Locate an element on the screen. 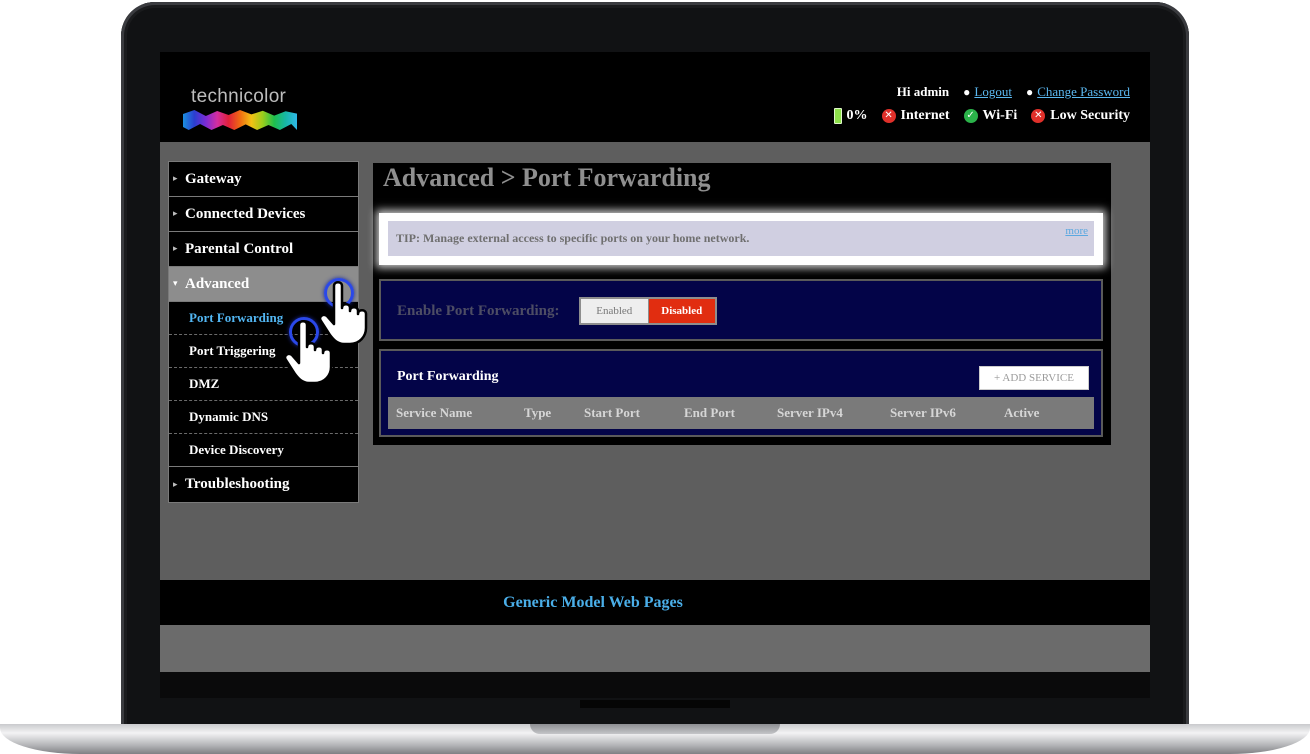 This screenshot has height=754, width=1310. wifi-label: Wi-Fi is located at coordinates (1000, 115).